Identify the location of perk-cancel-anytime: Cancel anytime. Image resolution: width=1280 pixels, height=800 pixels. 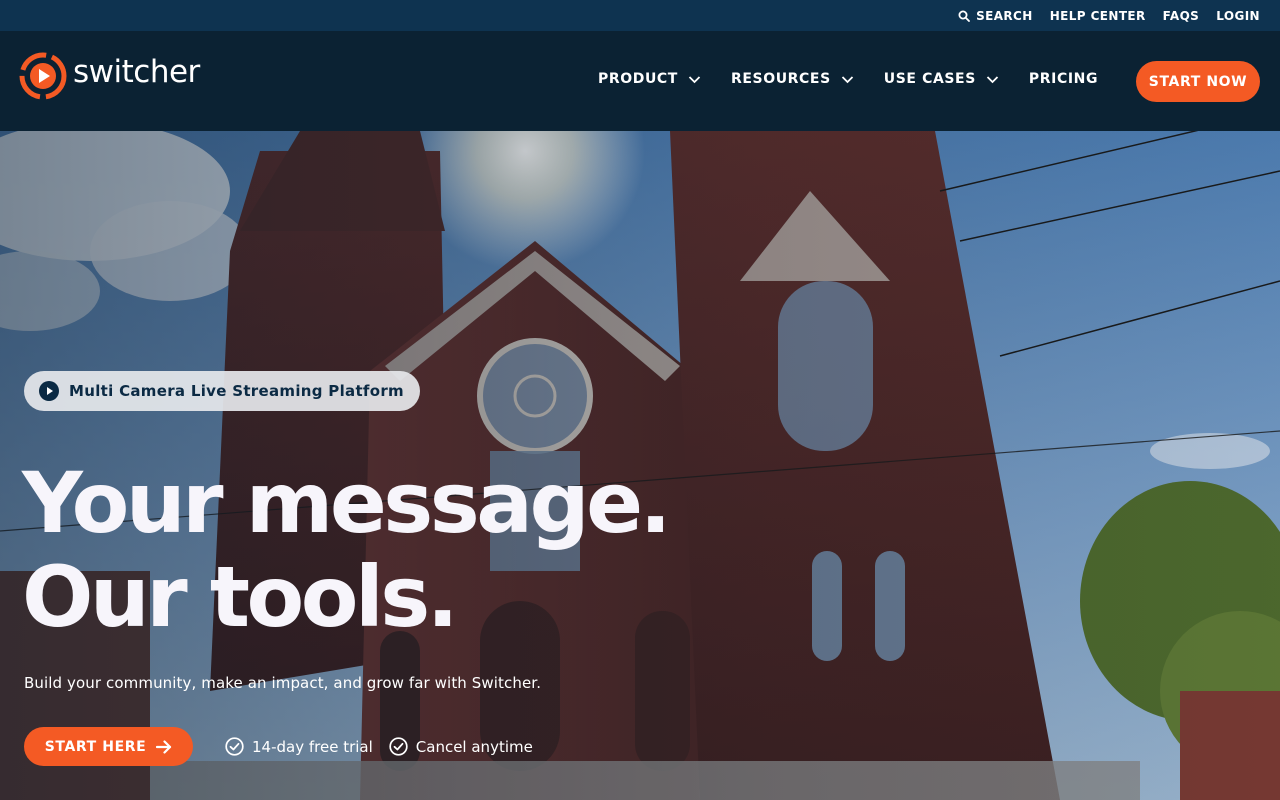
(461, 746).